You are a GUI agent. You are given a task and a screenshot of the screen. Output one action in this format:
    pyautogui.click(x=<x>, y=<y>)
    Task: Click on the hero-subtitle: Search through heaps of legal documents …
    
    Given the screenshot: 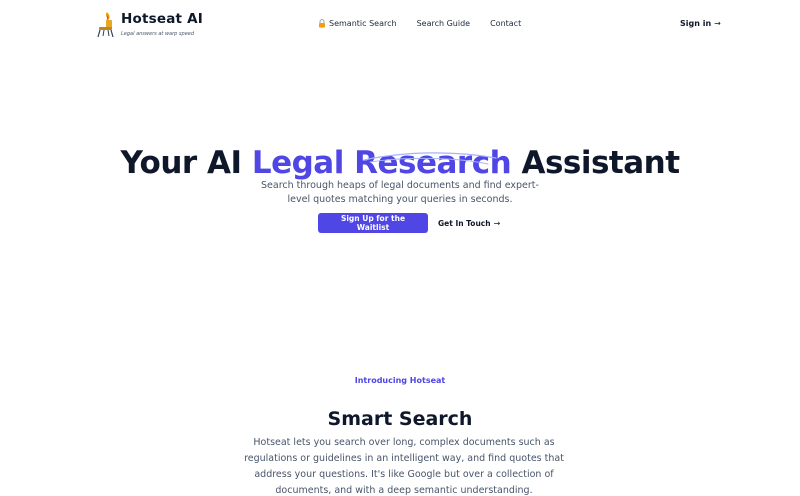 What is the action you would take?
    pyautogui.click(x=400, y=192)
    